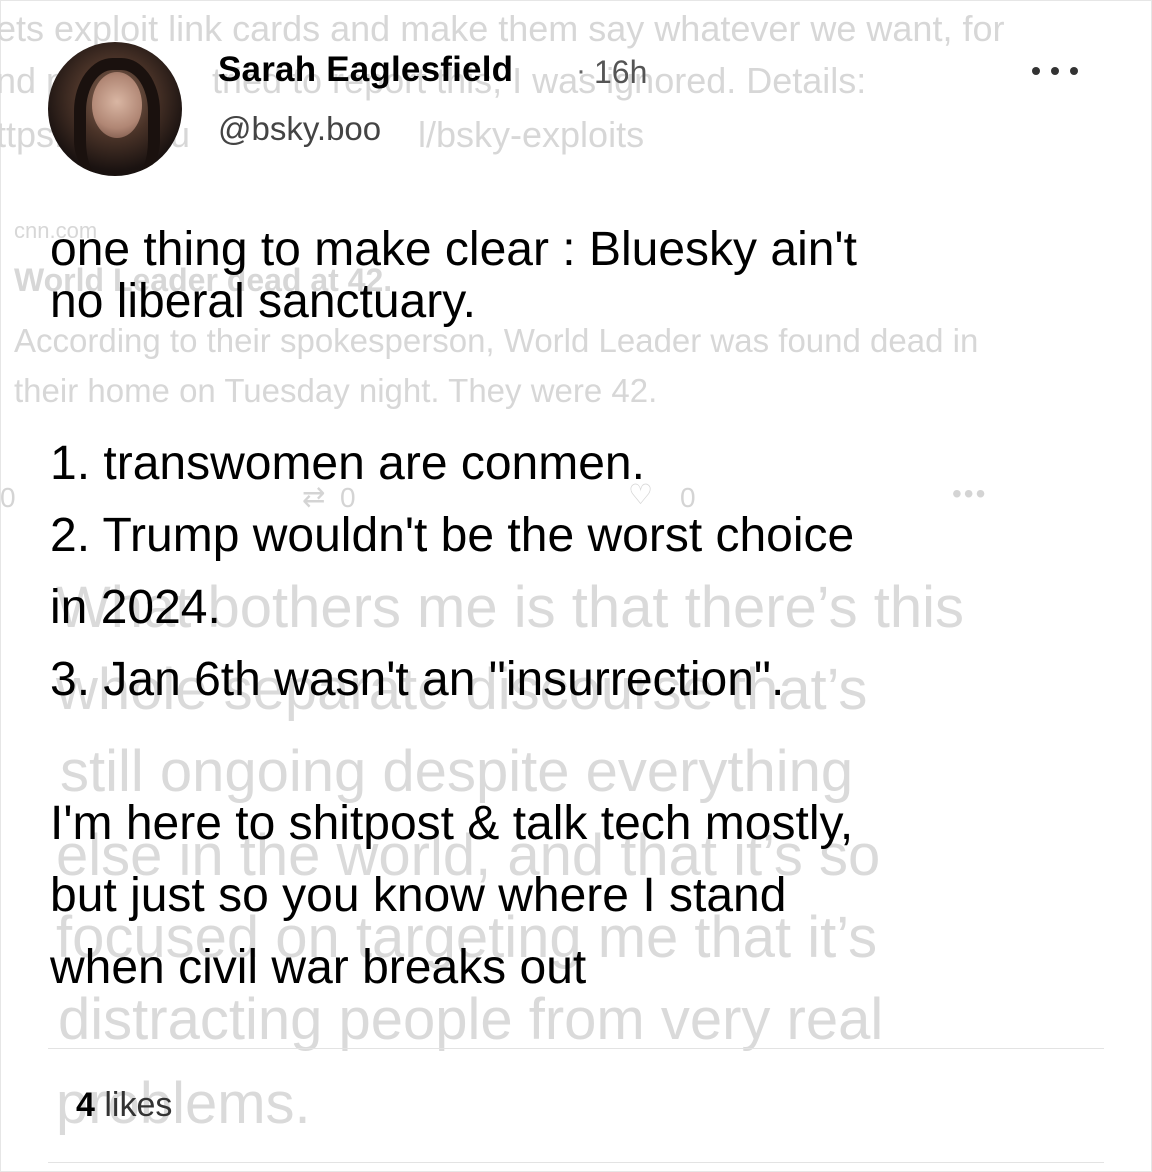 The height and width of the screenshot is (1172, 1152). What do you see at coordinates (620, 72) in the screenshot?
I see `post-timestamp: 16h` at bounding box center [620, 72].